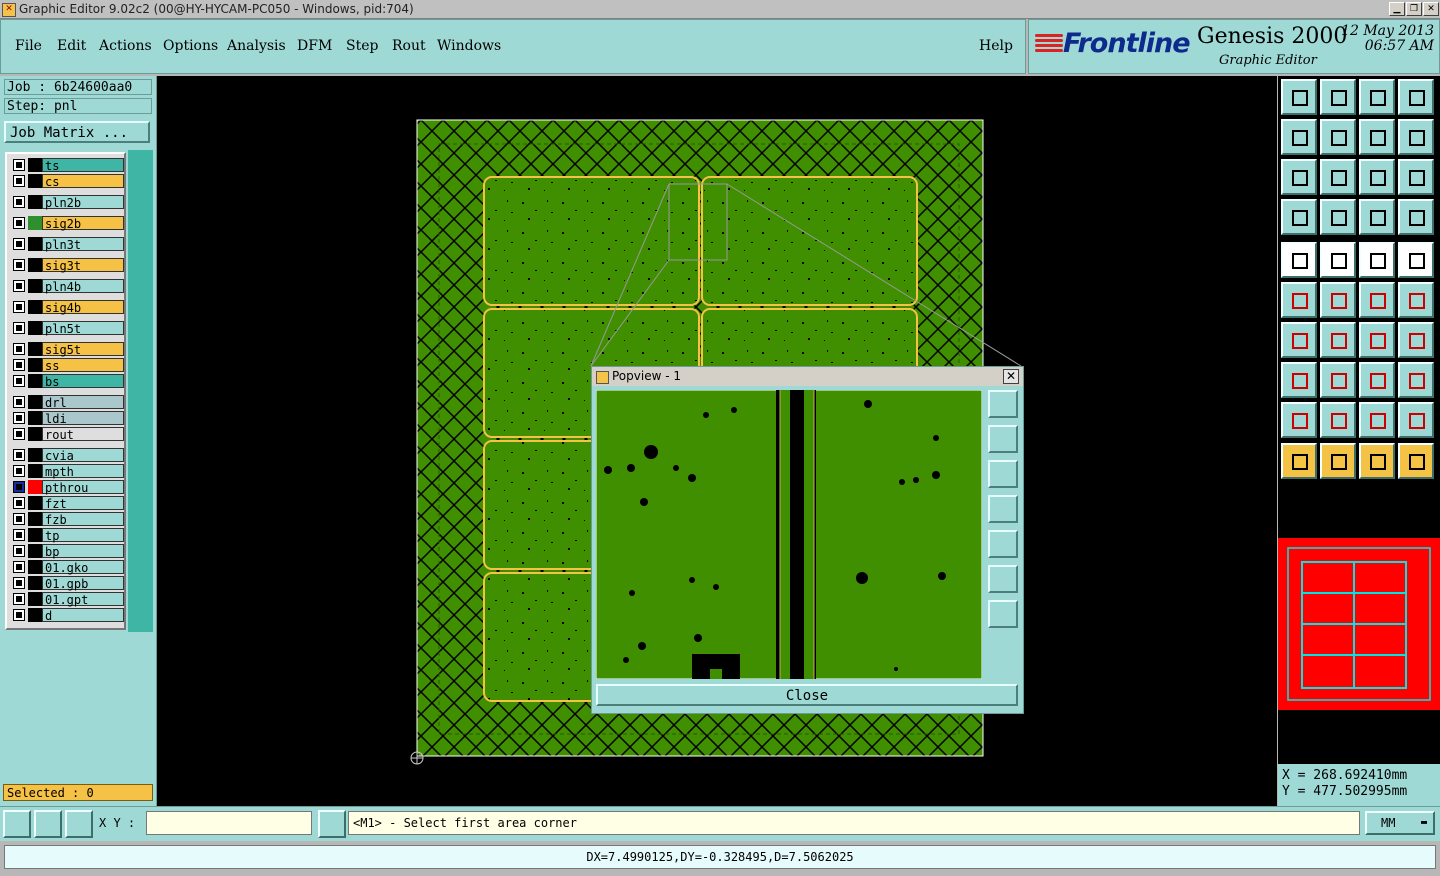 This screenshot has width=1440, height=876. What do you see at coordinates (66, 381) in the screenshot?
I see `layer-row-bs: bs` at bounding box center [66, 381].